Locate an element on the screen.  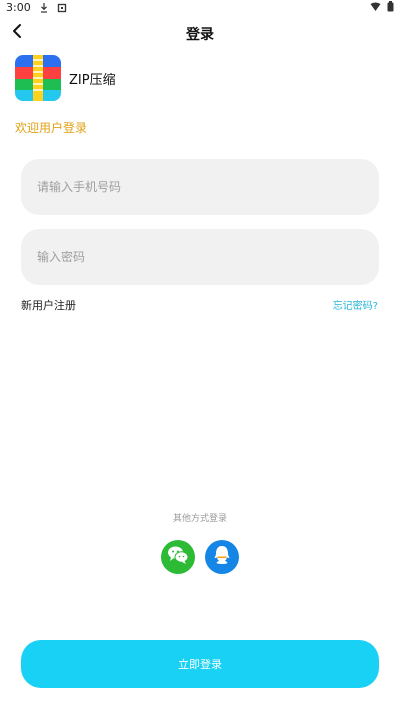
app-name: ZIP压缩 is located at coordinates (92, 80).